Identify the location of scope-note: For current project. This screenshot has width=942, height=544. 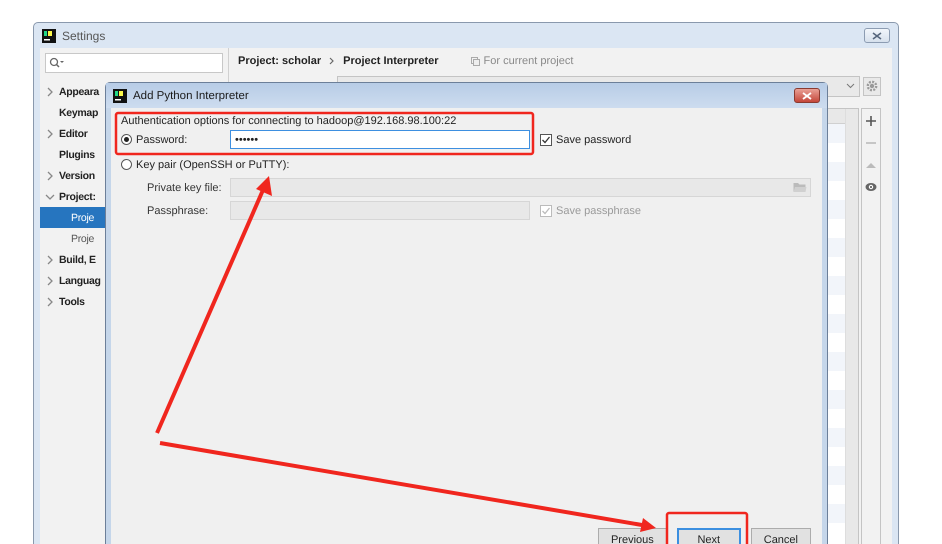
(529, 61).